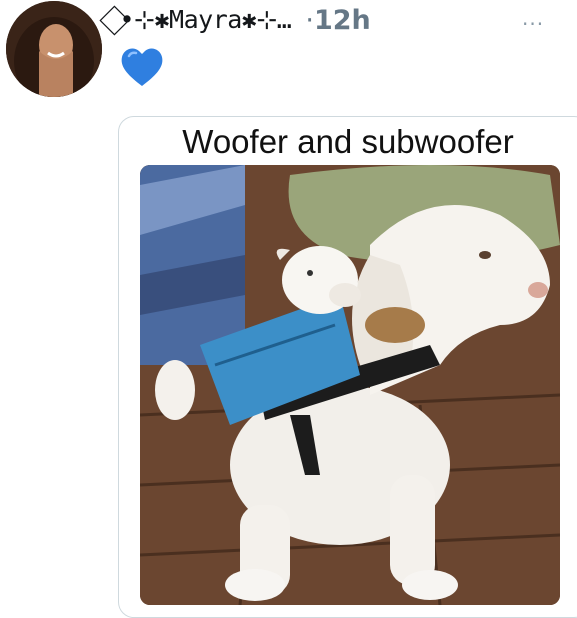 The height and width of the screenshot is (618, 577). I want to click on profile-photo, so click(54, 49).